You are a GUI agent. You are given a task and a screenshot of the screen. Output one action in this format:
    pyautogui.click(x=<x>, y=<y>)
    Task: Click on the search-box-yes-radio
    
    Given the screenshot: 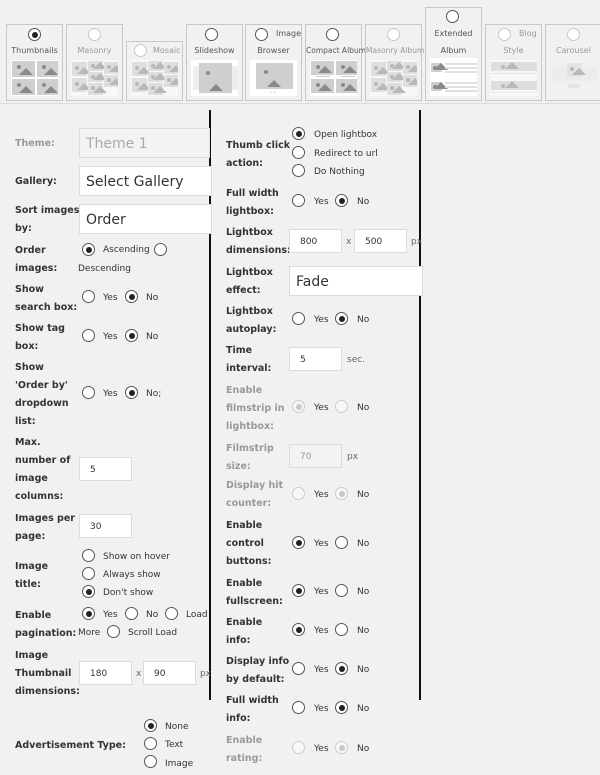 What is the action you would take?
    pyautogui.click(x=88, y=296)
    